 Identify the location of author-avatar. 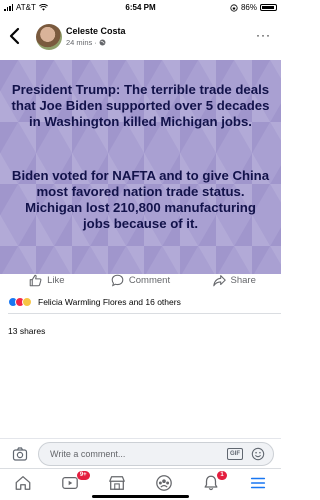
(49, 37).